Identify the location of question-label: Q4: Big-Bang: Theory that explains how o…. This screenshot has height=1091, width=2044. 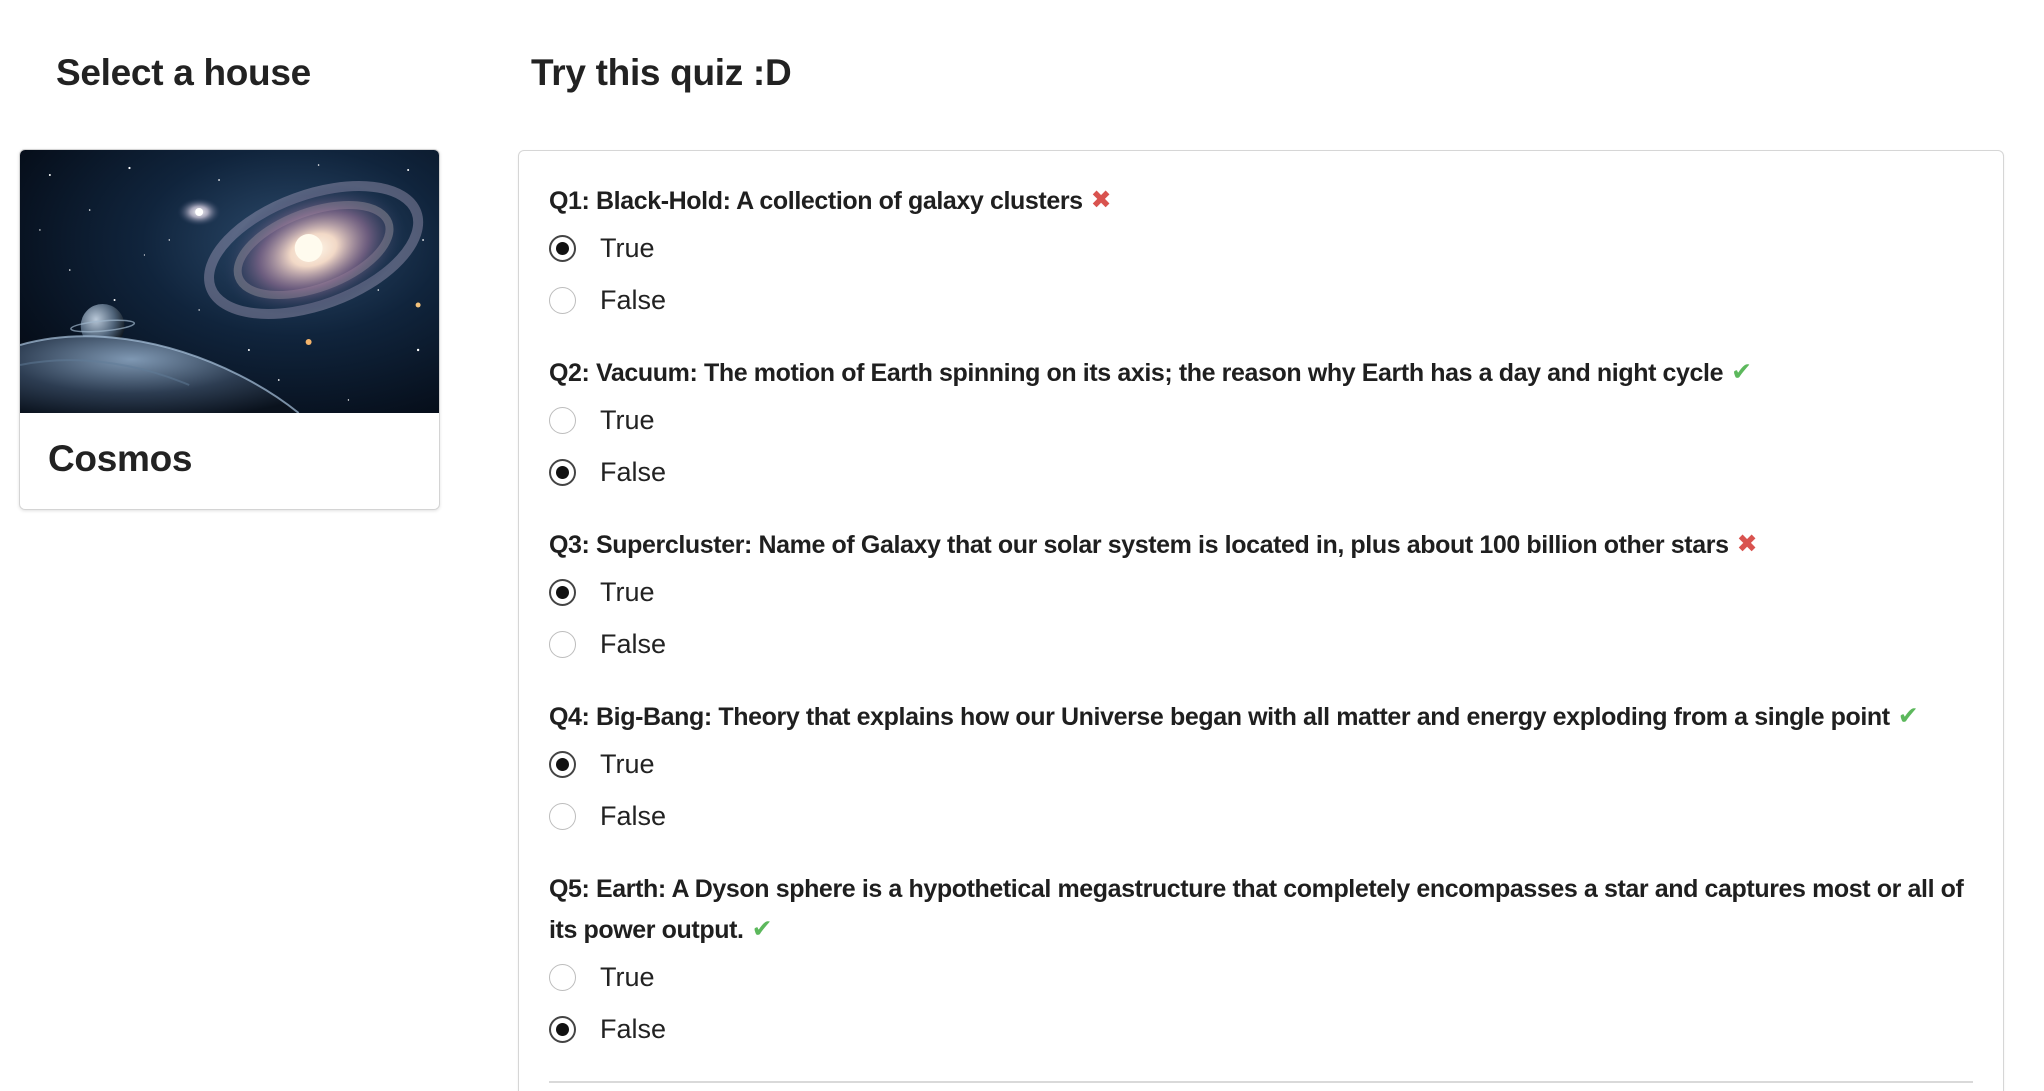
(1219, 717).